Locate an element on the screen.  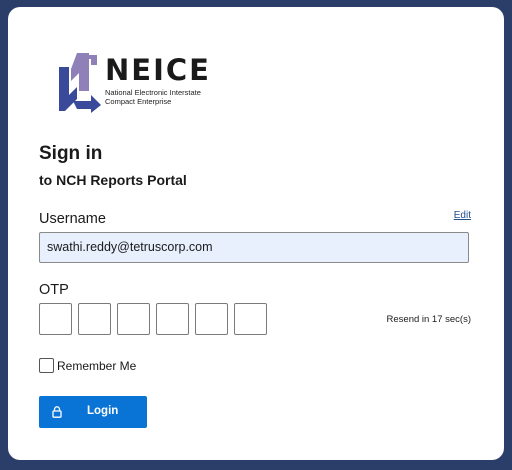
username-field: swathi.reddy@tetruscorp.com is located at coordinates (254, 247).